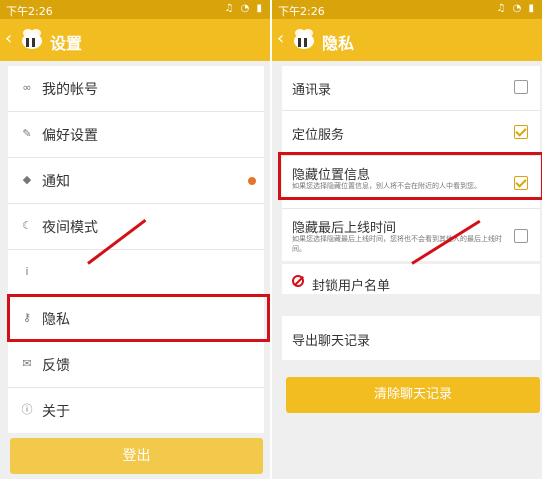  I want to click on moon-icon: ☾, so click(27, 225).